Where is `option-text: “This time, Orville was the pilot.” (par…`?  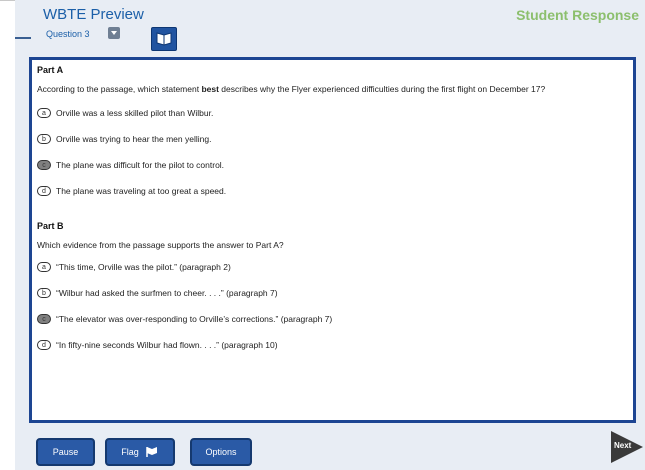 option-text: “This time, Orville was the pilot.” (par… is located at coordinates (143, 267).